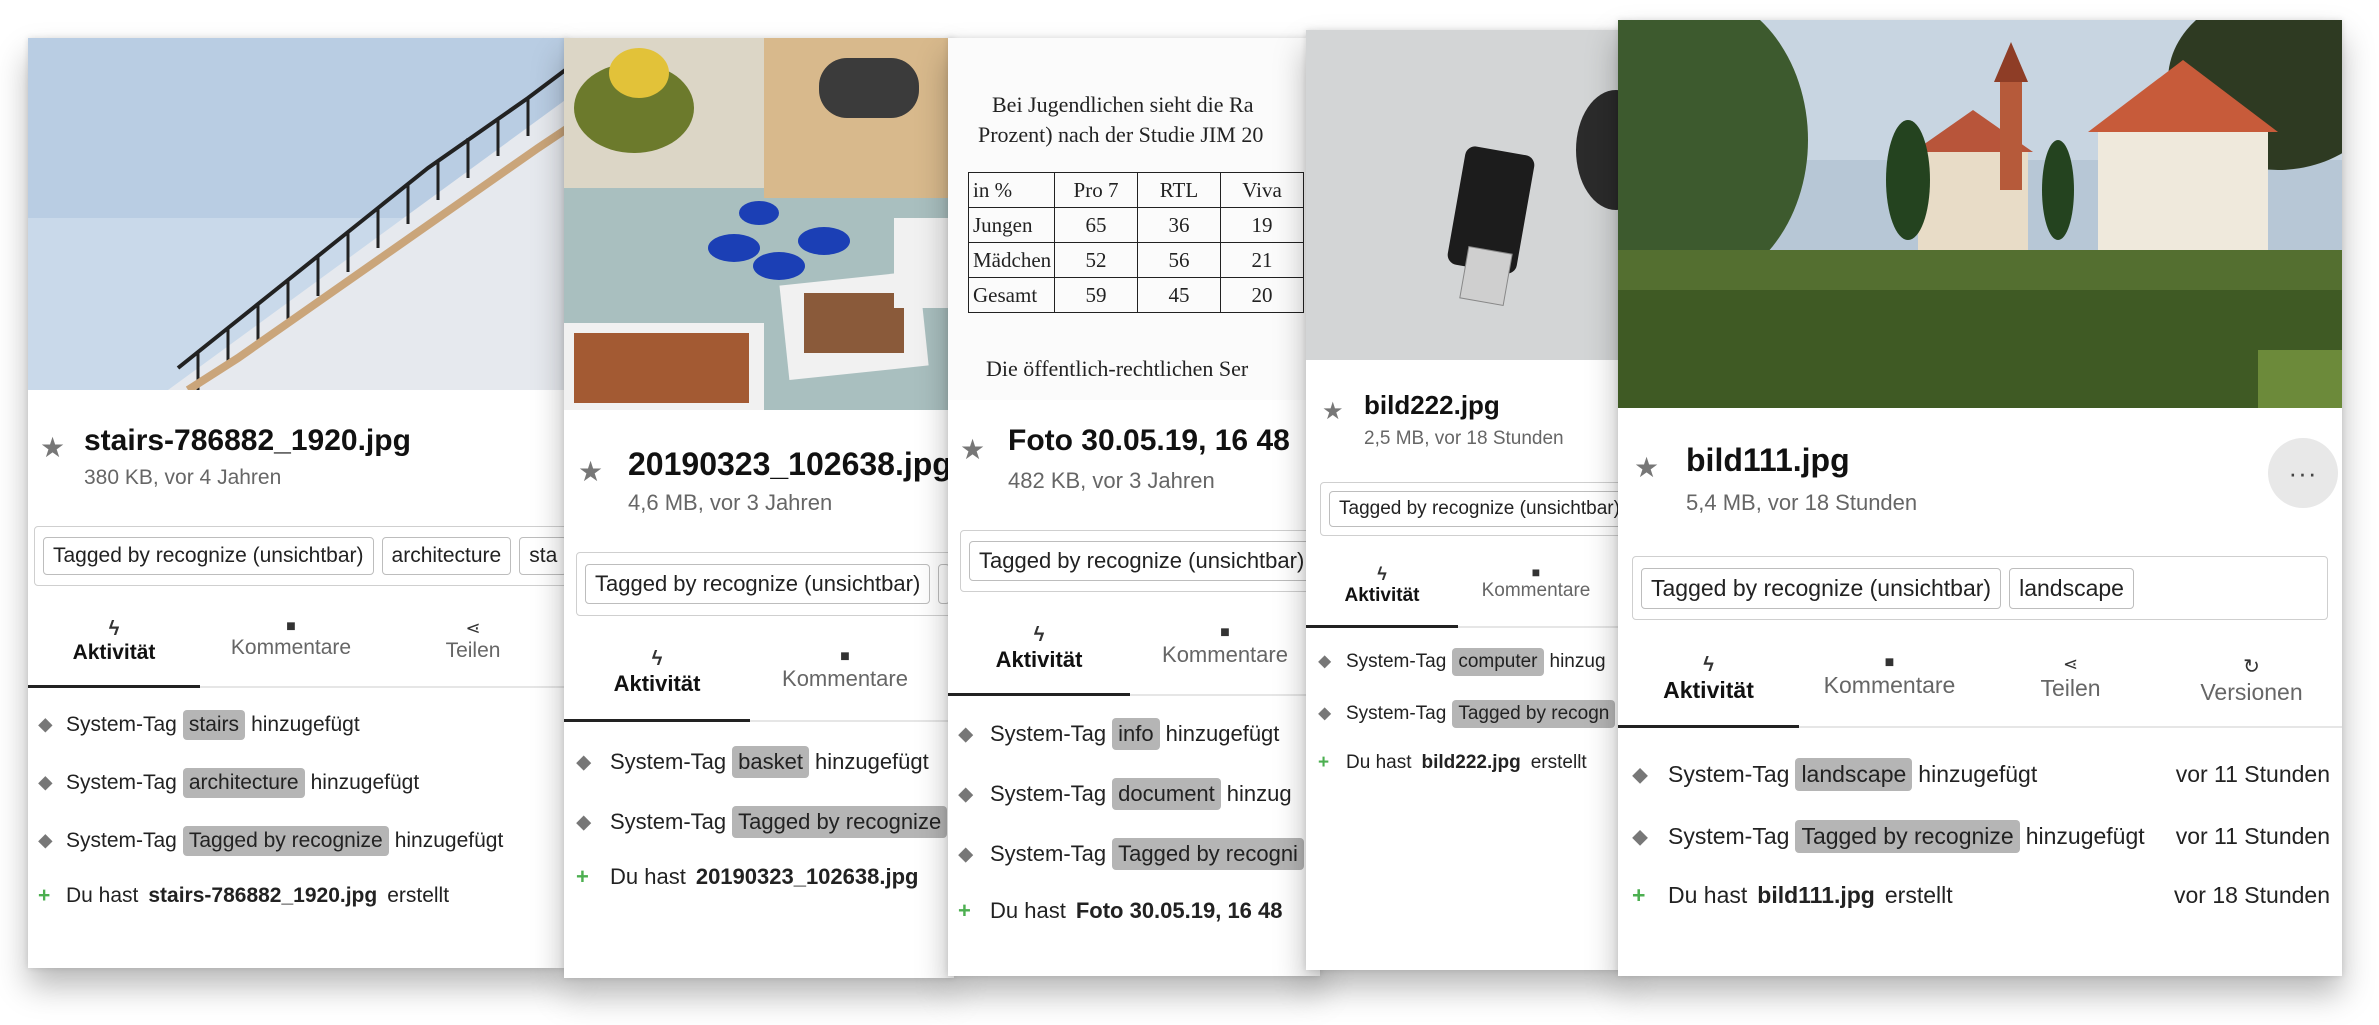 The width and height of the screenshot is (2379, 1025). I want to click on doc-cell: RTL, so click(1179, 190).